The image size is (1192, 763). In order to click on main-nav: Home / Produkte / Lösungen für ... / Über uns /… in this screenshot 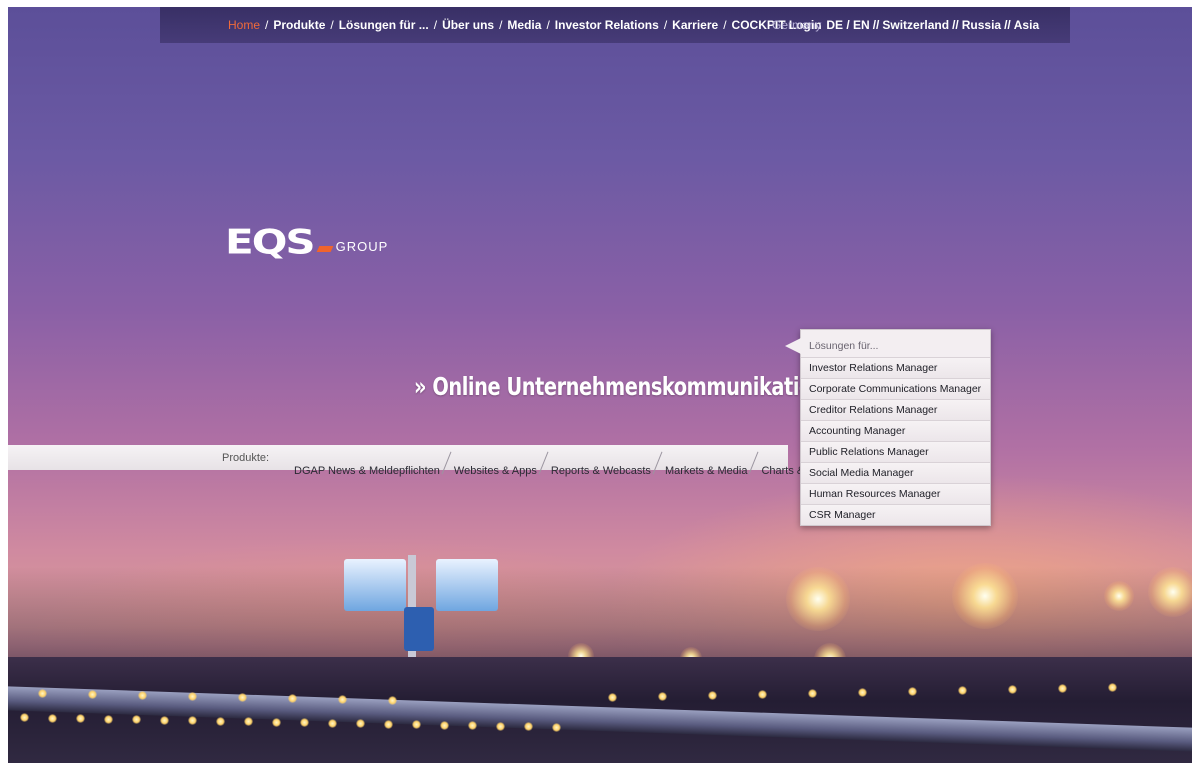, I will do `click(525, 25)`.